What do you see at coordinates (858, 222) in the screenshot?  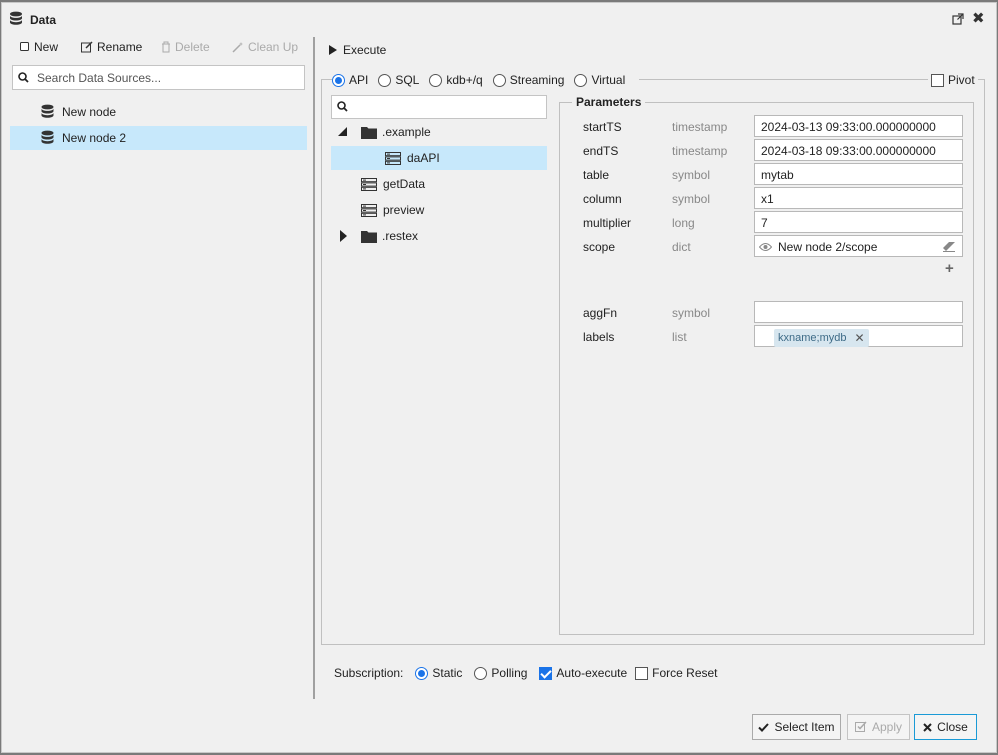 I see `param-multiplier-field: 7` at bounding box center [858, 222].